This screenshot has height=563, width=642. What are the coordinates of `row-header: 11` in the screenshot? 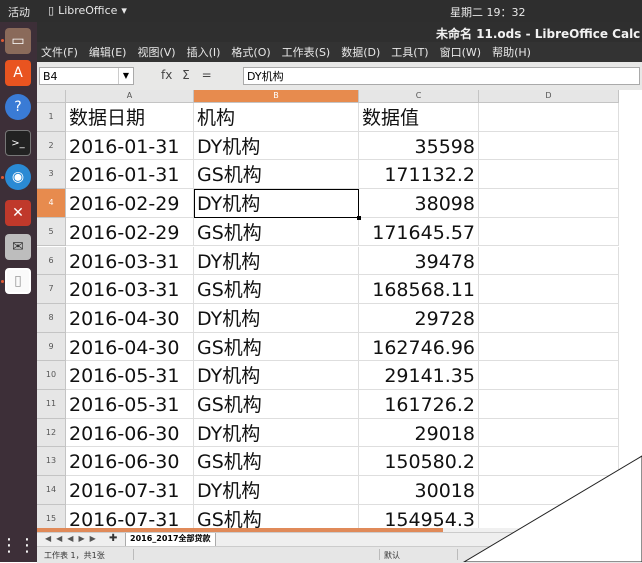 It's located at (51, 404).